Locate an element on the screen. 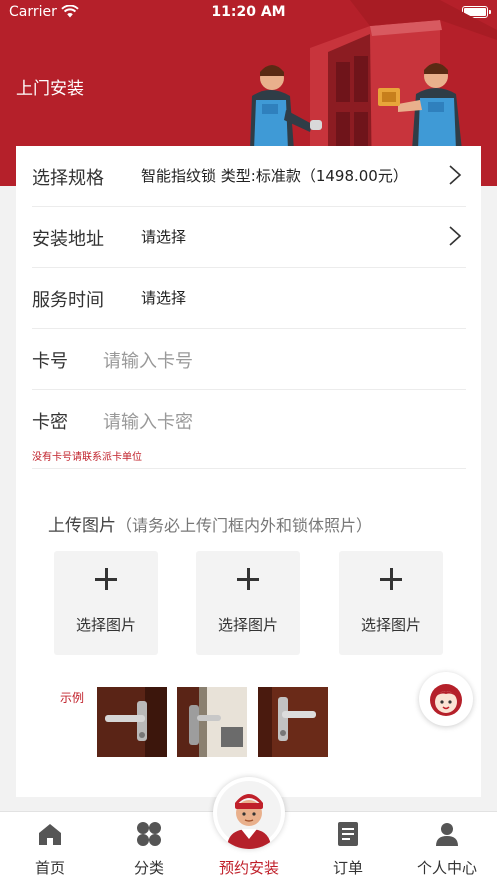 The image size is (497, 883). tab-profile: 个人中心 is located at coordinates (447, 847).